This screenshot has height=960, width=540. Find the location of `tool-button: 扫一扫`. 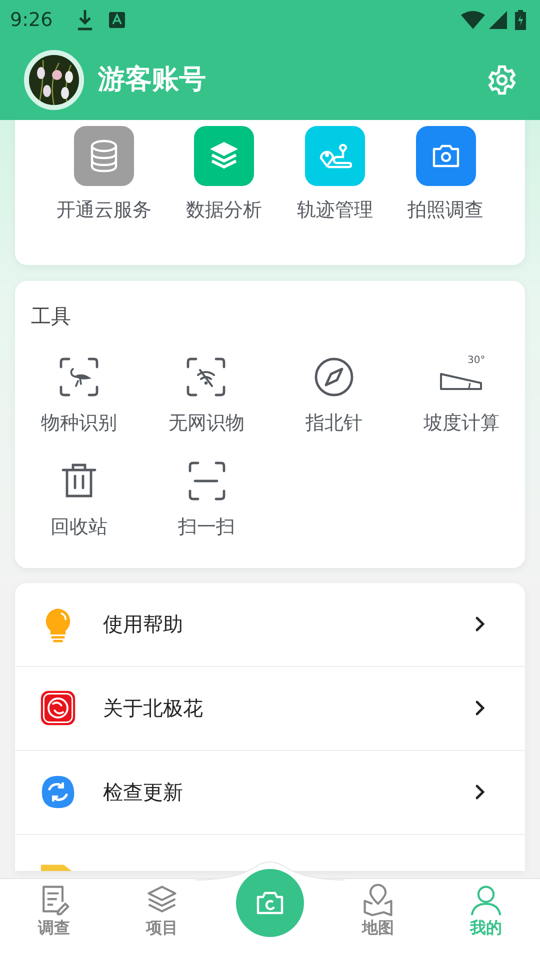

tool-button: 扫一扫 is located at coordinates (206, 500).